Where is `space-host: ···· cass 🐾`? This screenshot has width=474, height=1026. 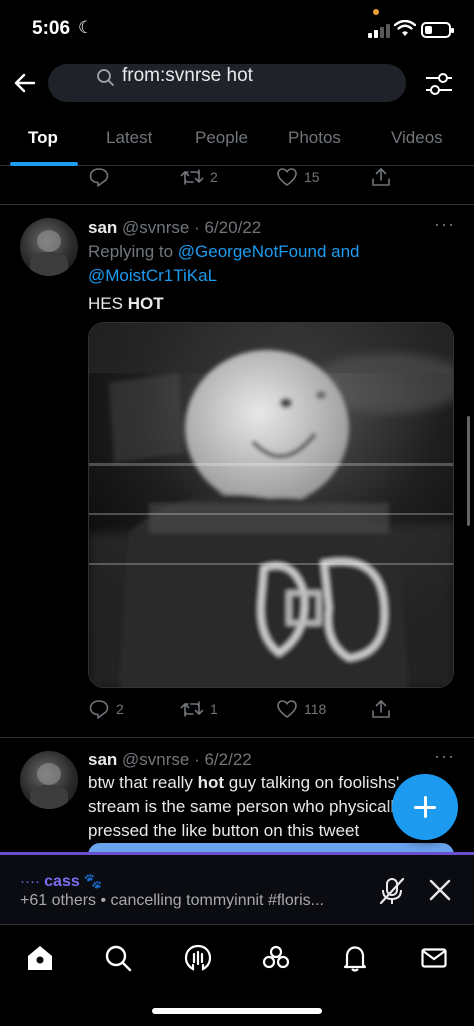 space-host: ···· cass 🐾 is located at coordinates (61, 881).